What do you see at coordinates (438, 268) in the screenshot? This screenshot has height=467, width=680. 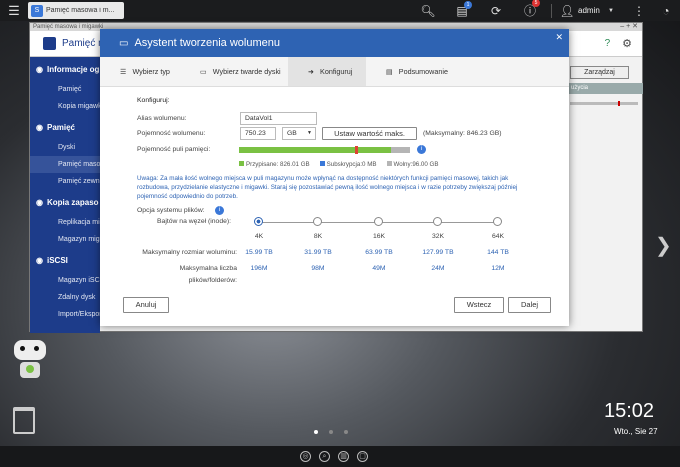 I see `max-files-value: 24M` at bounding box center [438, 268].